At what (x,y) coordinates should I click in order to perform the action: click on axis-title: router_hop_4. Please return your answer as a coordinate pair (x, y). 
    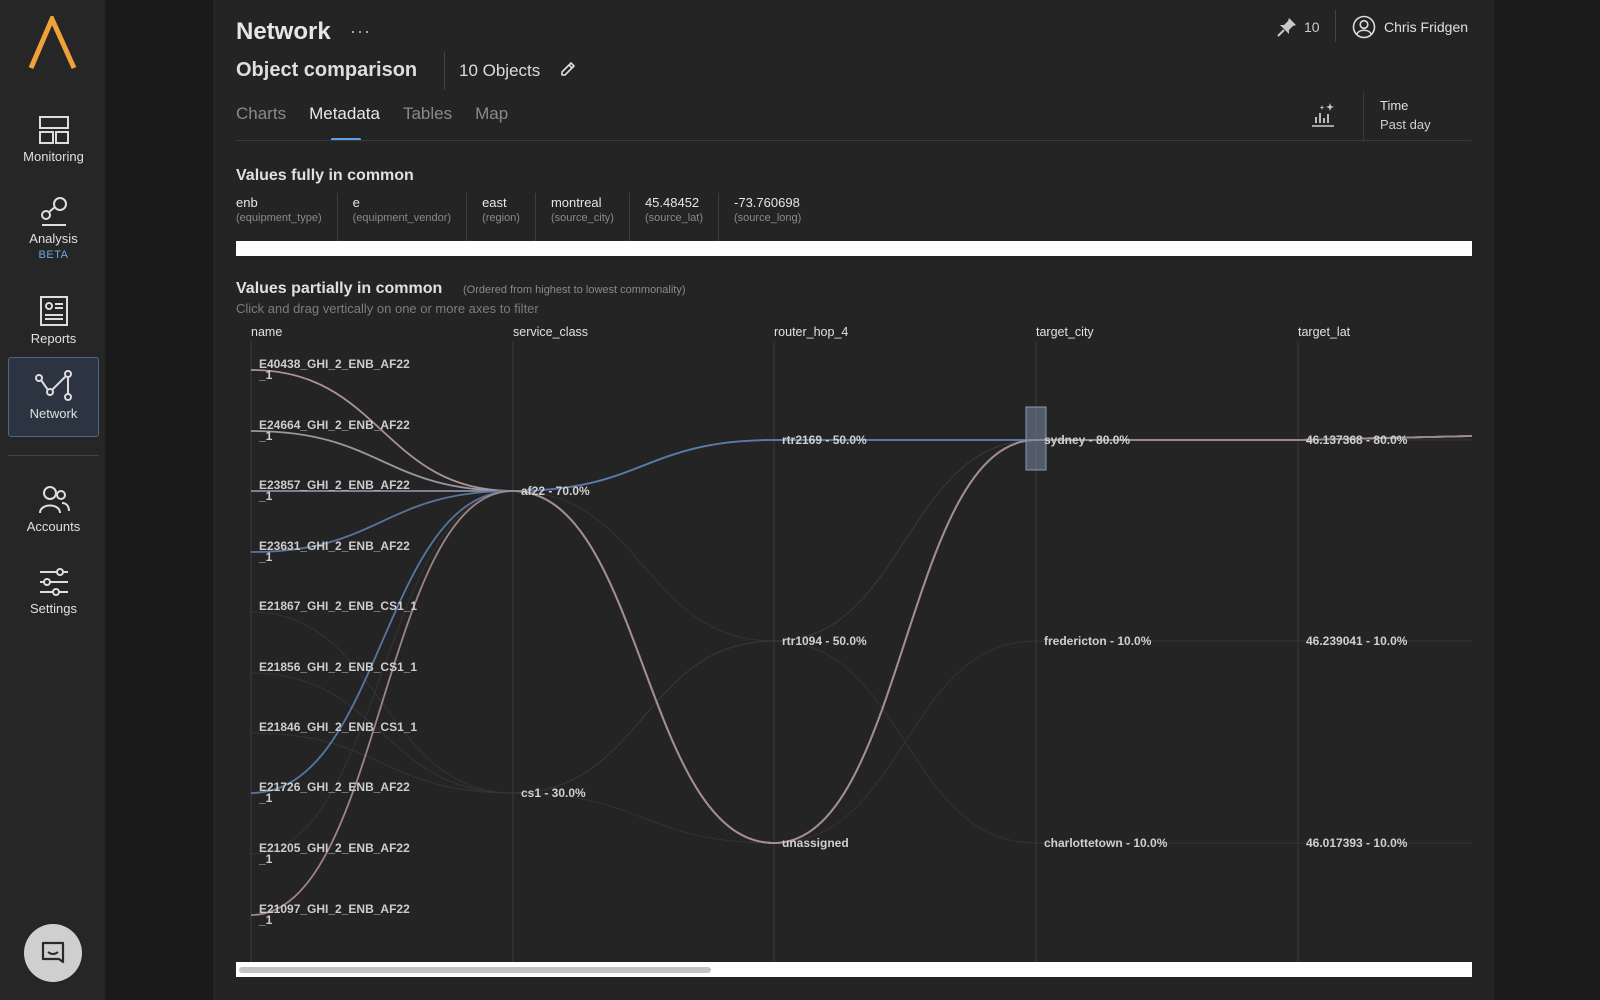
    Looking at the image, I should click on (811, 332).